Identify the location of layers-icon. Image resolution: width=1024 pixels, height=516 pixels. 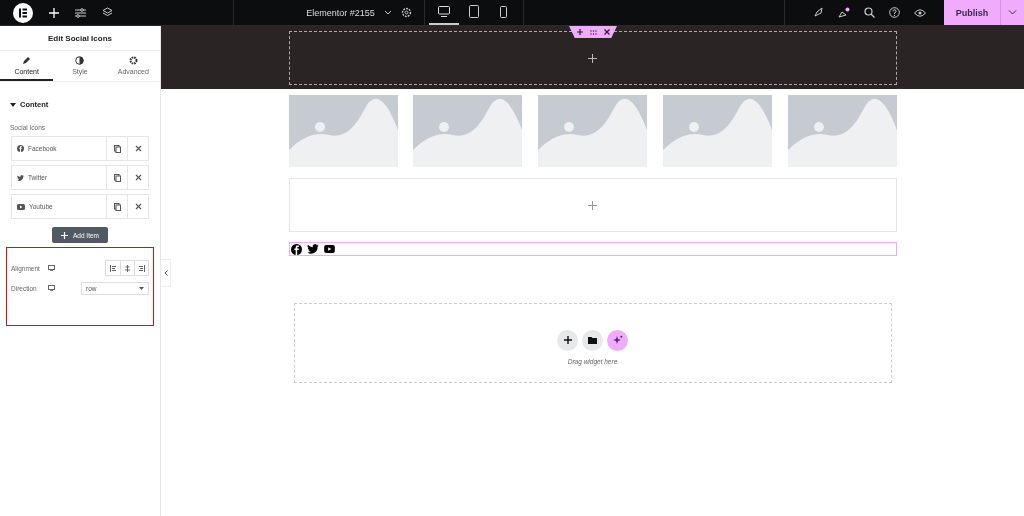
(107, 12).